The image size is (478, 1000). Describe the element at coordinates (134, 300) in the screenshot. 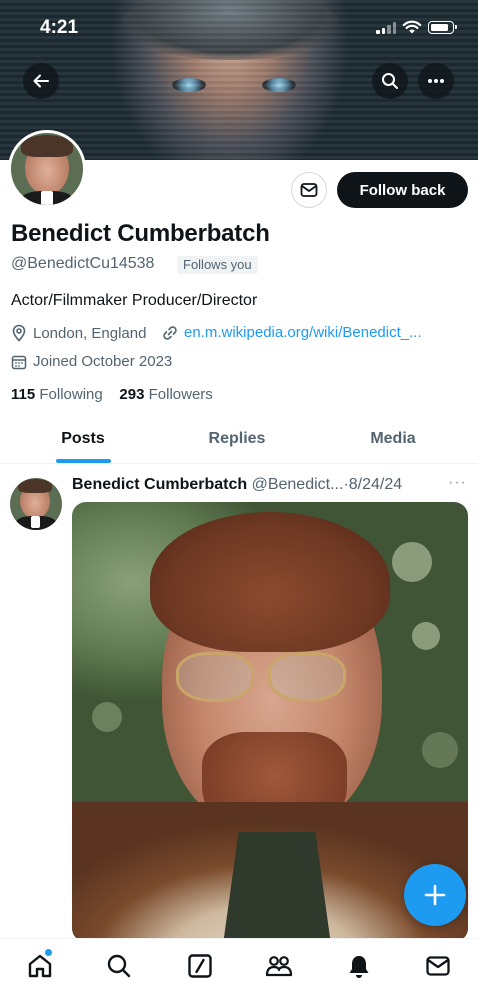

I see `profile-bio: Actor/Filmmaker Producer/Director` at that location.